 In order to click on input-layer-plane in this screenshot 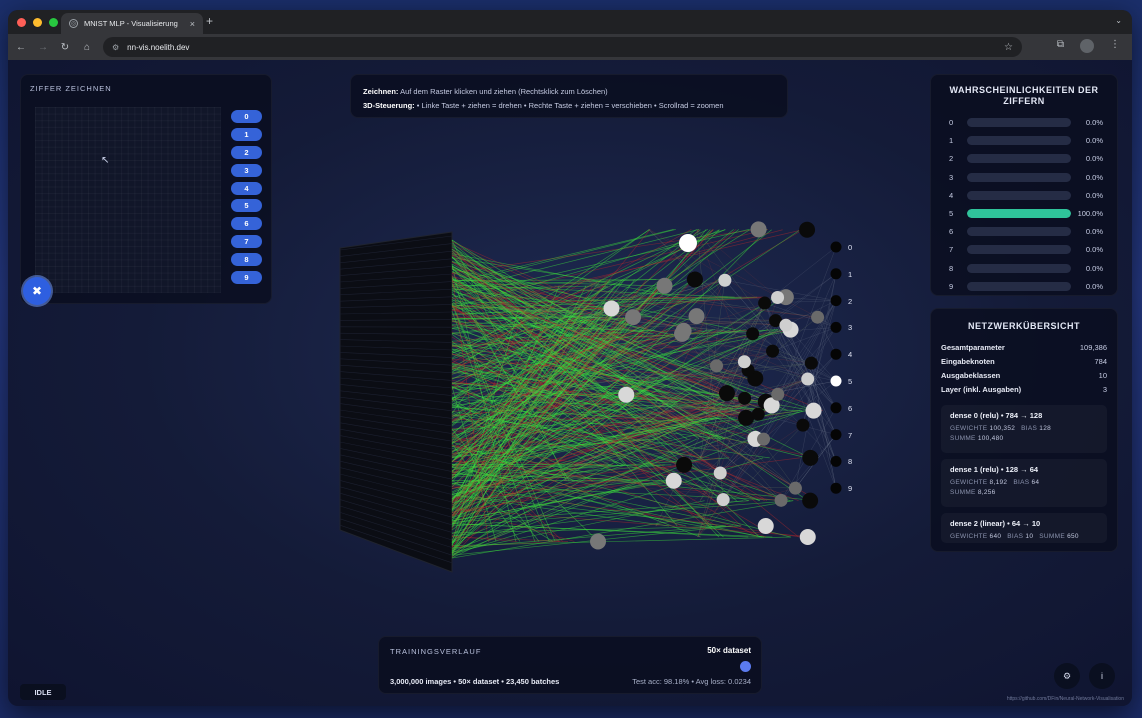, I will do `click(396, 402)`.